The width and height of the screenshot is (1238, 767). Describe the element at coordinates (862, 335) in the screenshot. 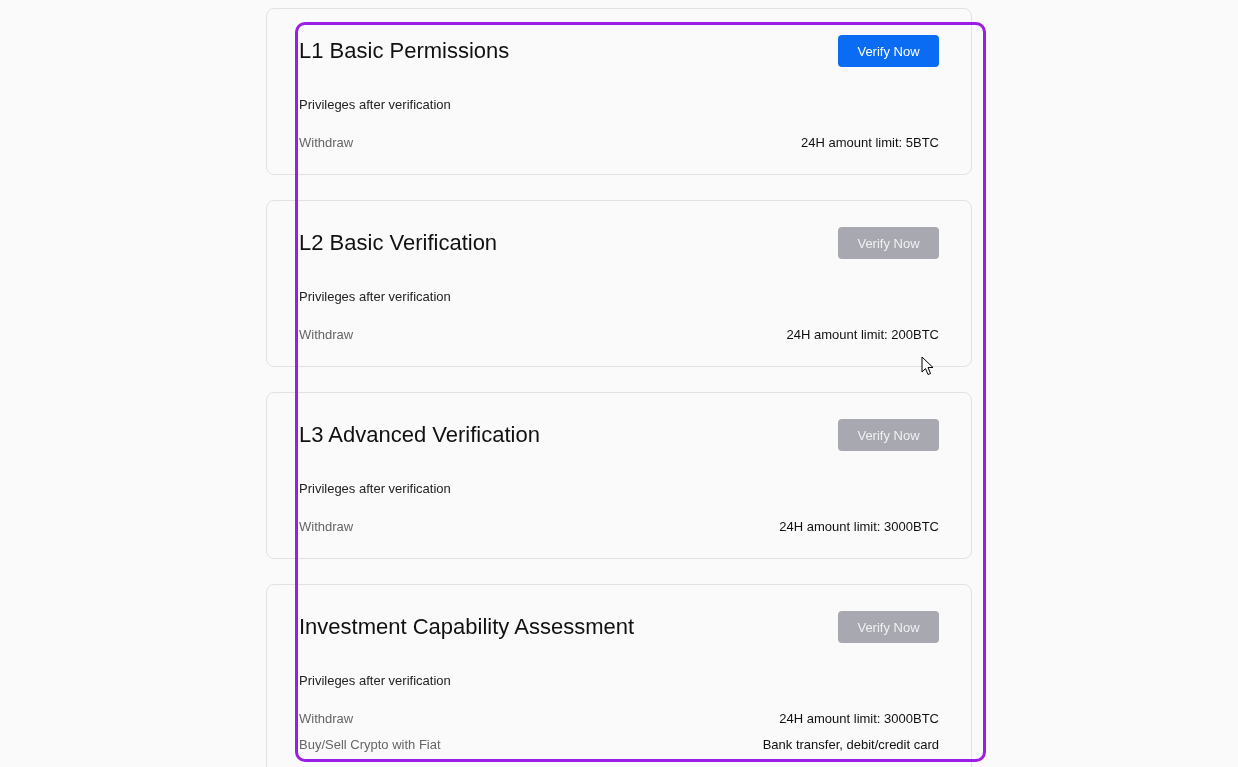

I see `privilege-value: 24H amount limit: 200BTC` at that location.